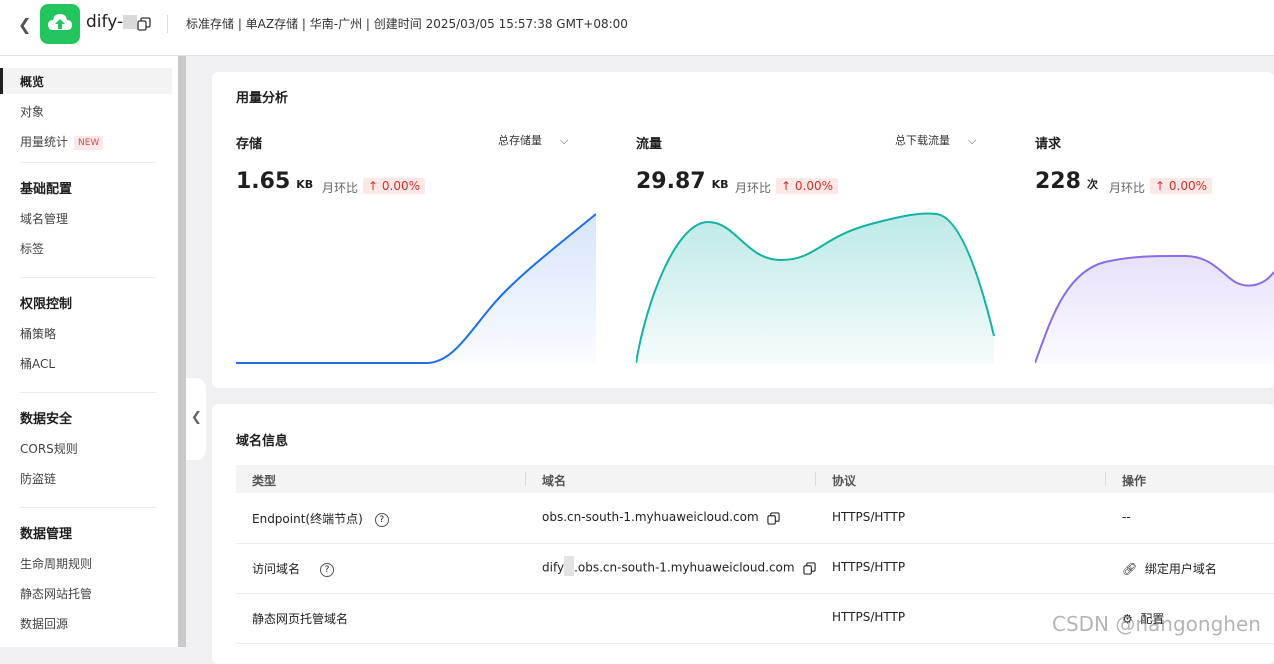 The width and height of the screenshot is (1274, 664). I want to click on traffic-metric-select: 总下载流量 ⌵, so click(935, 140).